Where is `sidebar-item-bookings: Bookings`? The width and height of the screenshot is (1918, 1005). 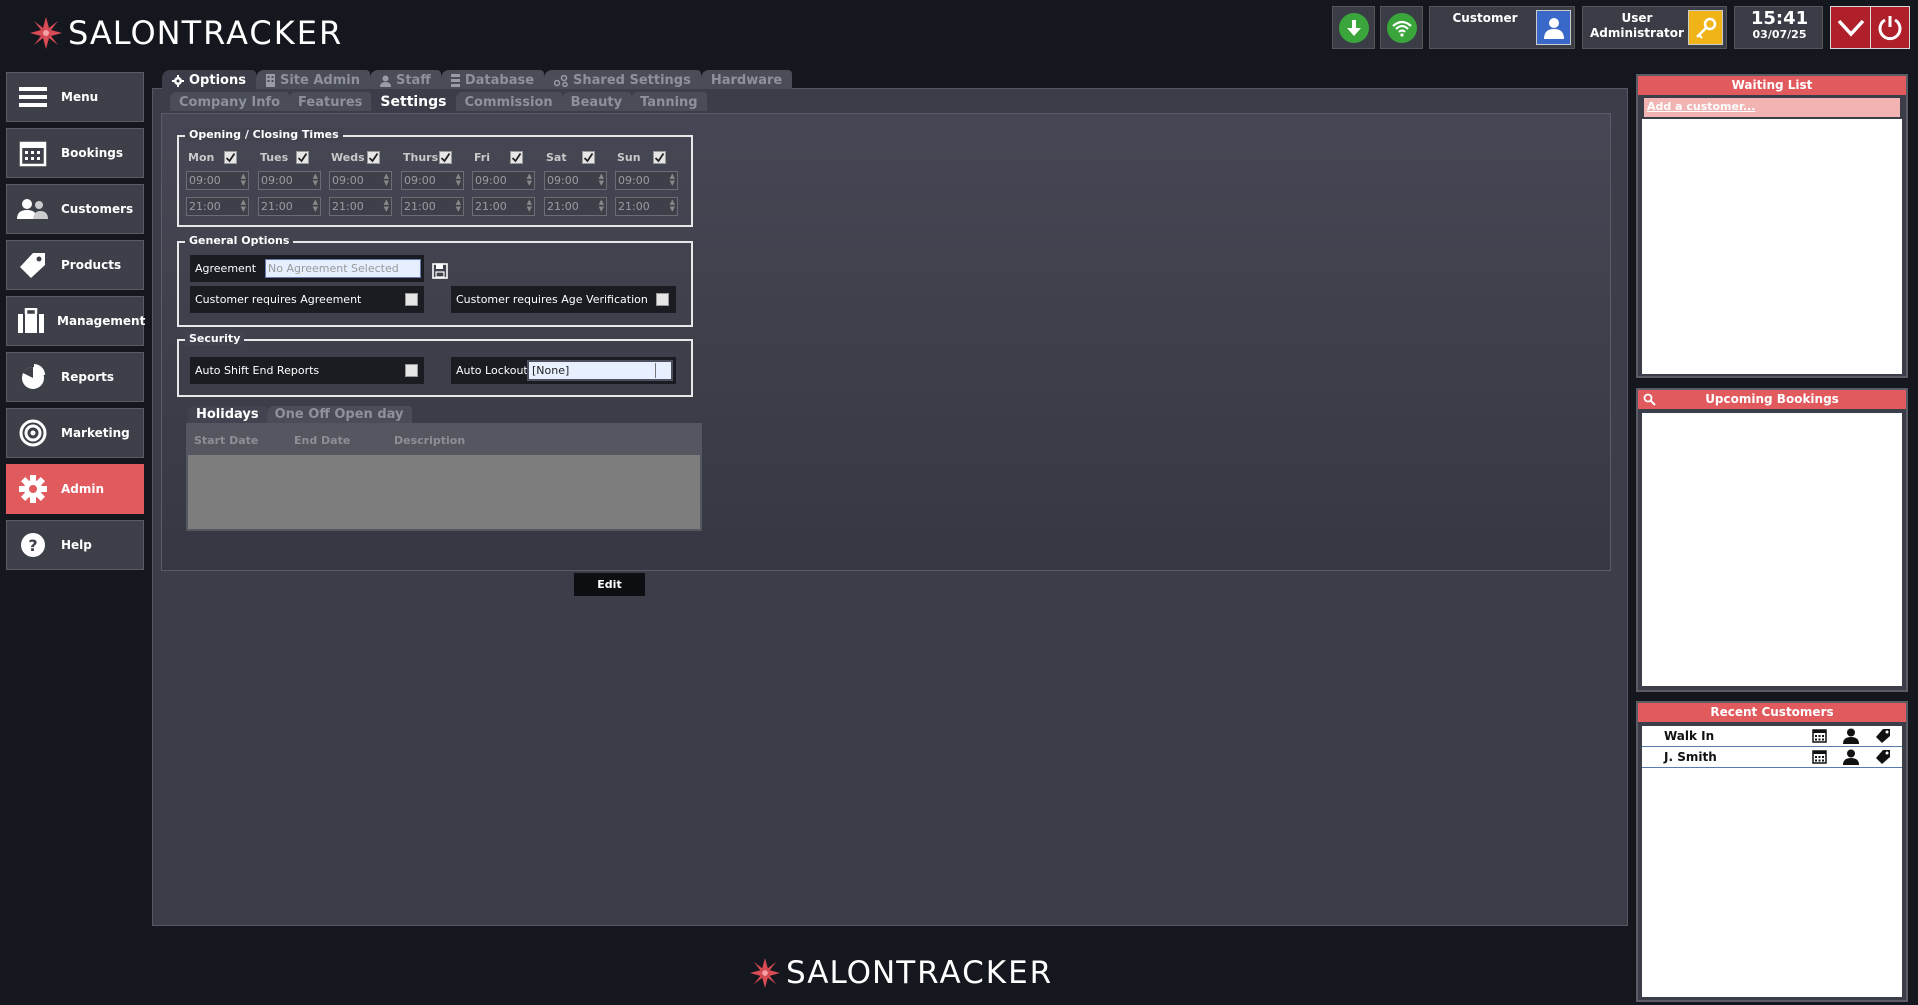
sidebar-item-bookings: Bookings is located at coordinates (75, 153).